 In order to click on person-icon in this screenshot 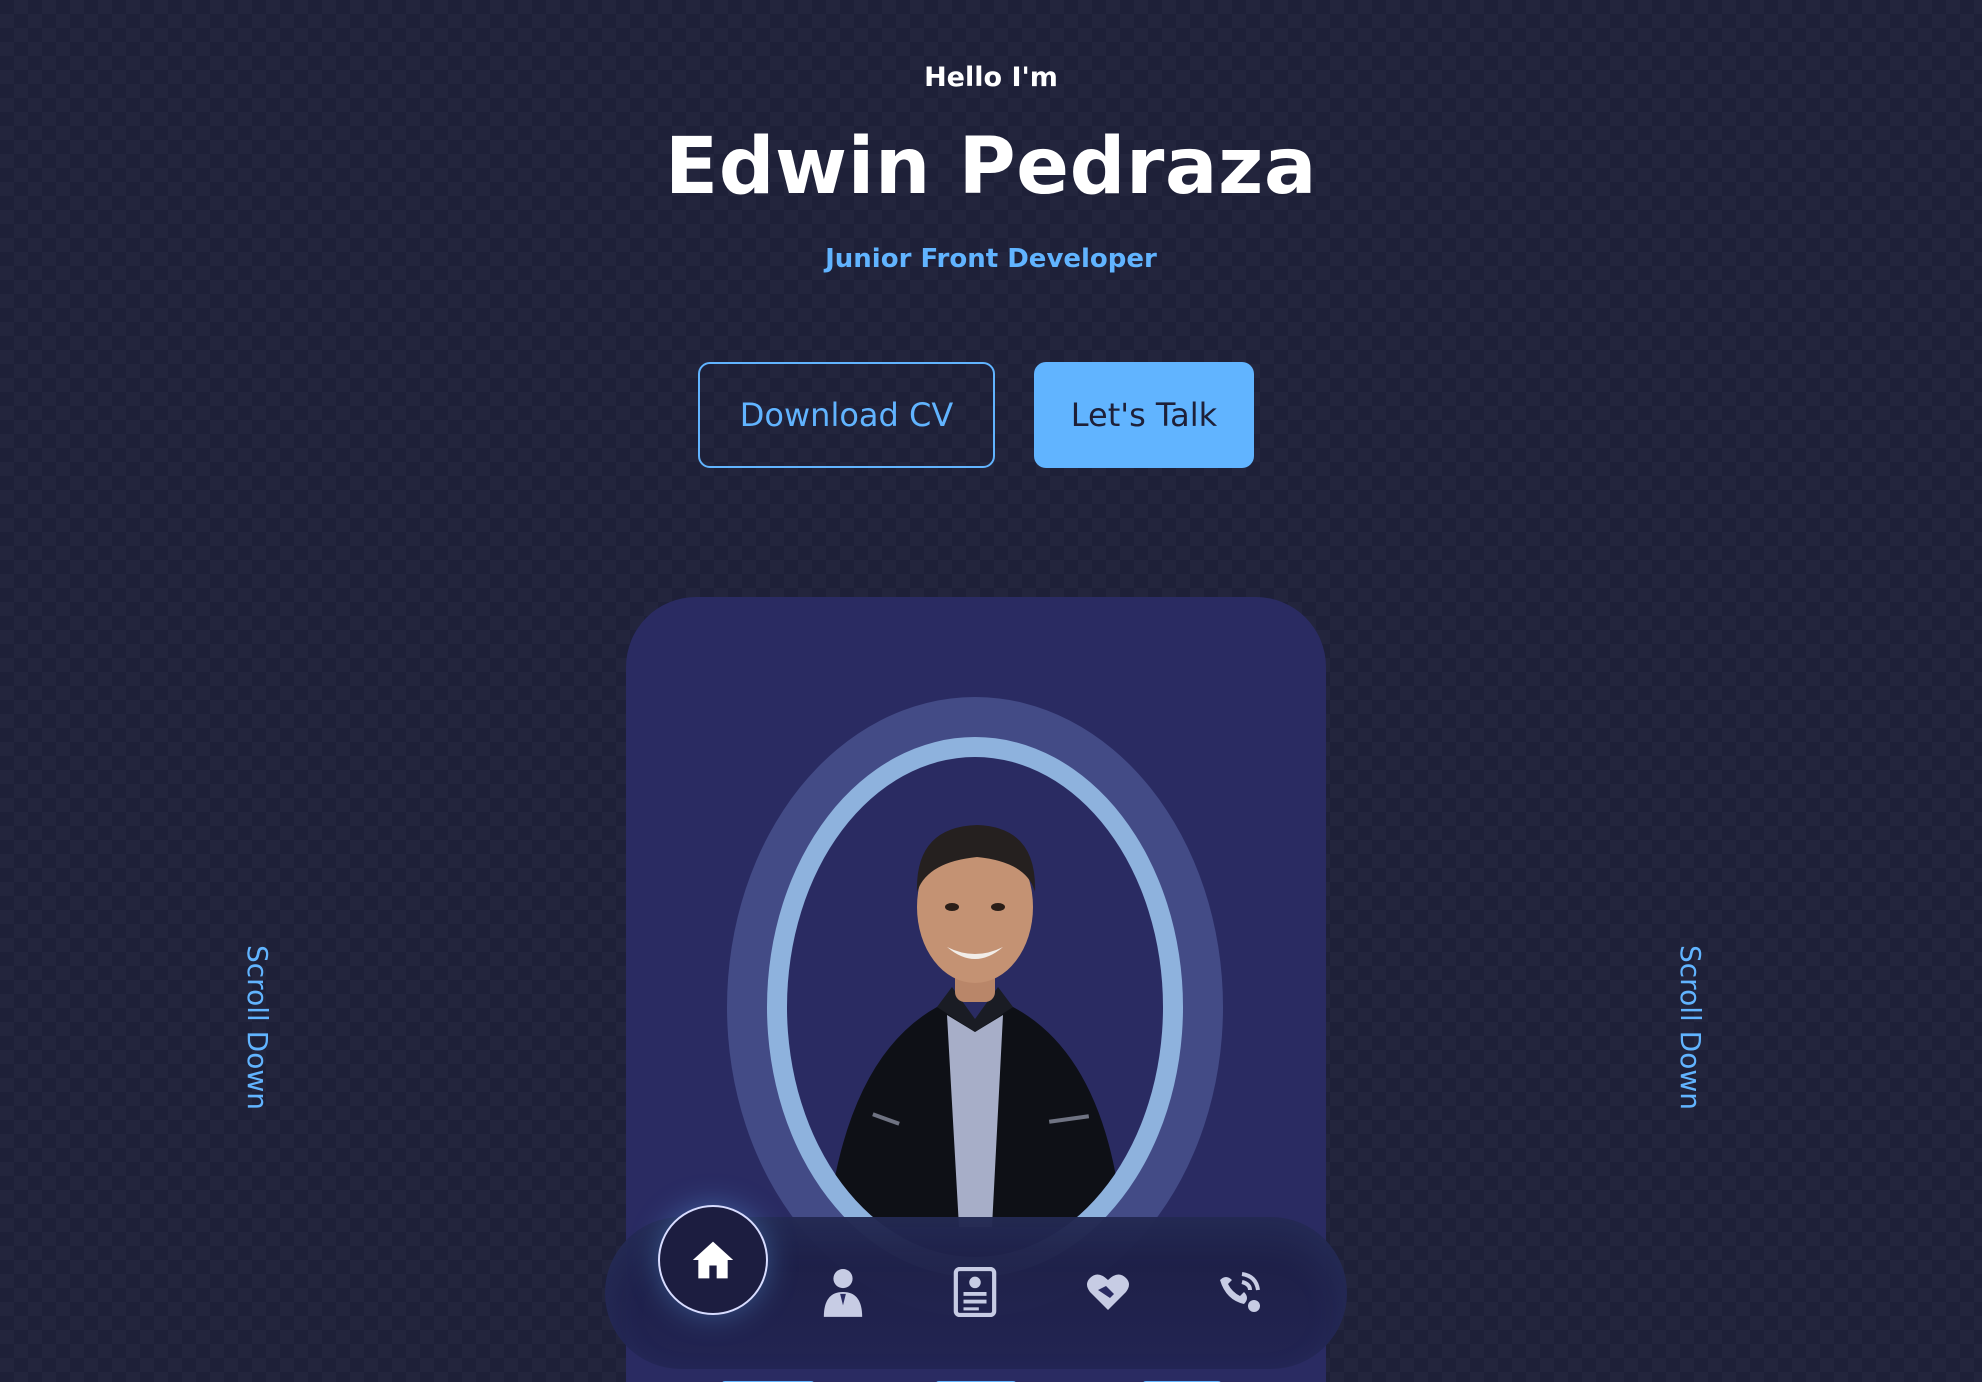, I will do `click(843, 1293)`.